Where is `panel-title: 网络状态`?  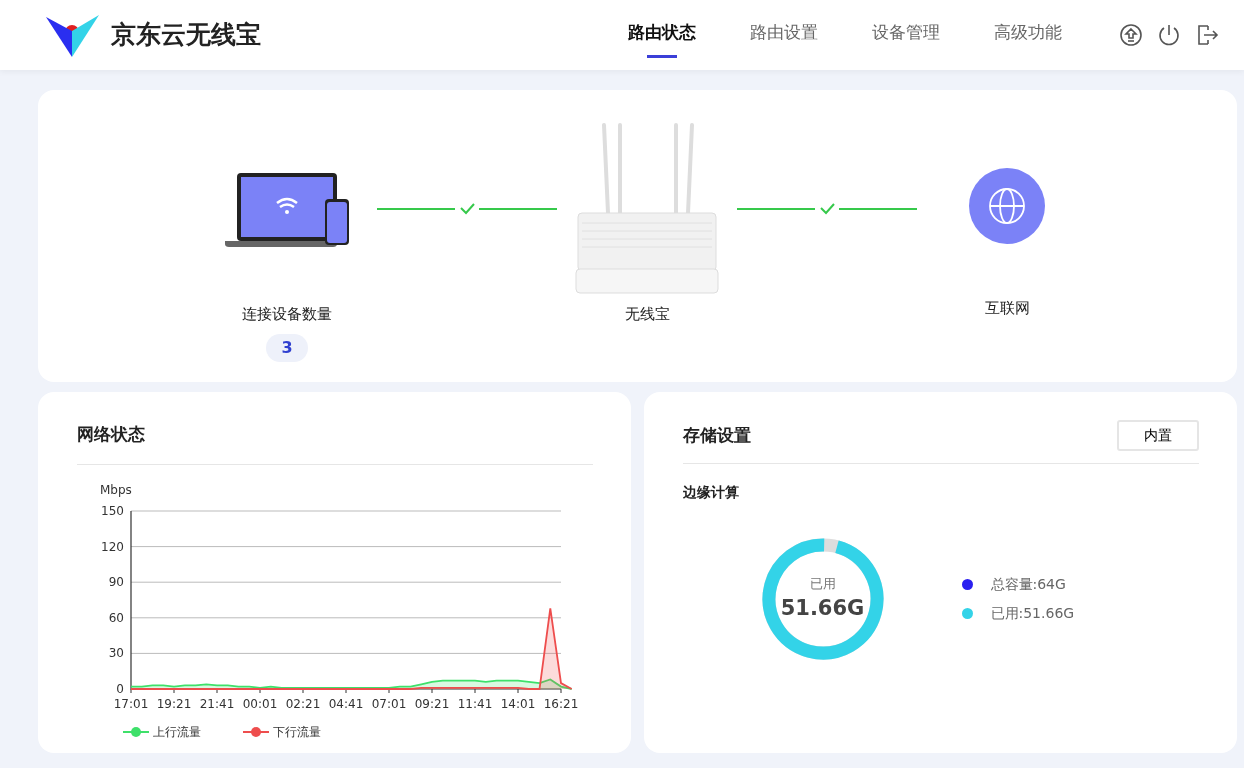
panel-title: 网络状态 is located at coordinates (111, 434).